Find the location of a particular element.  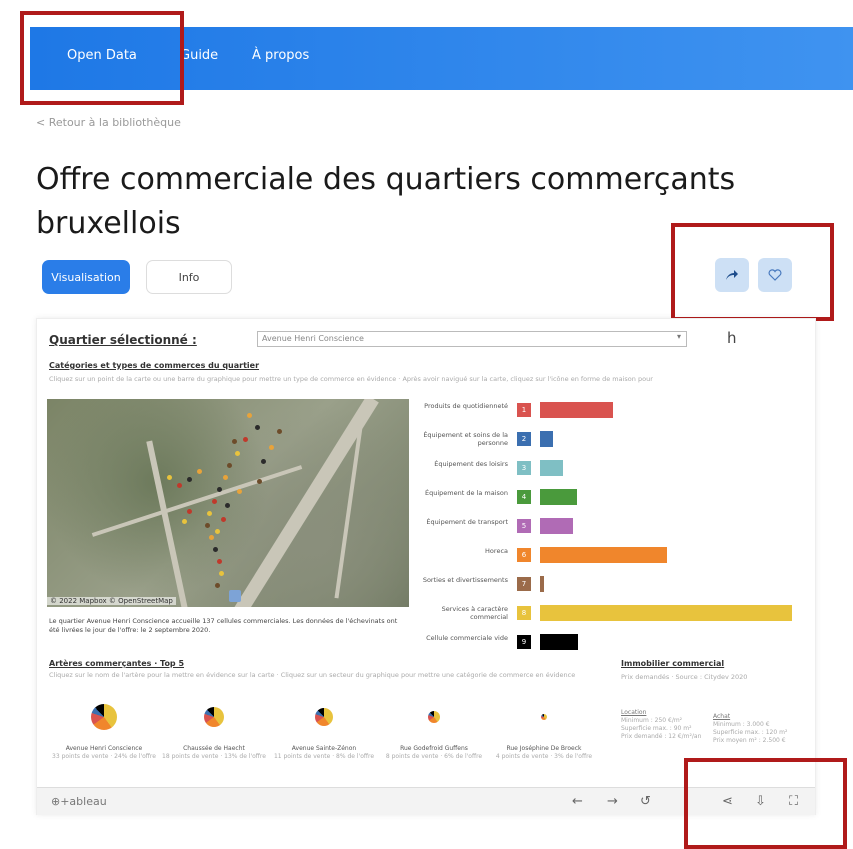

artery-stats: 33 points de vente · 24% de l'offre is located at coordinates (104, 756).